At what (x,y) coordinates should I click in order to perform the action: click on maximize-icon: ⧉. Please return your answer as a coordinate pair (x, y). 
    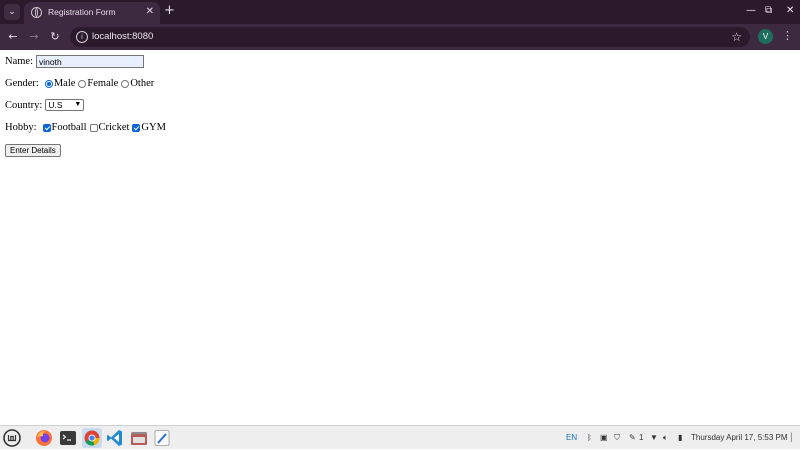
    Looking at the image, I should click on (768, 11).